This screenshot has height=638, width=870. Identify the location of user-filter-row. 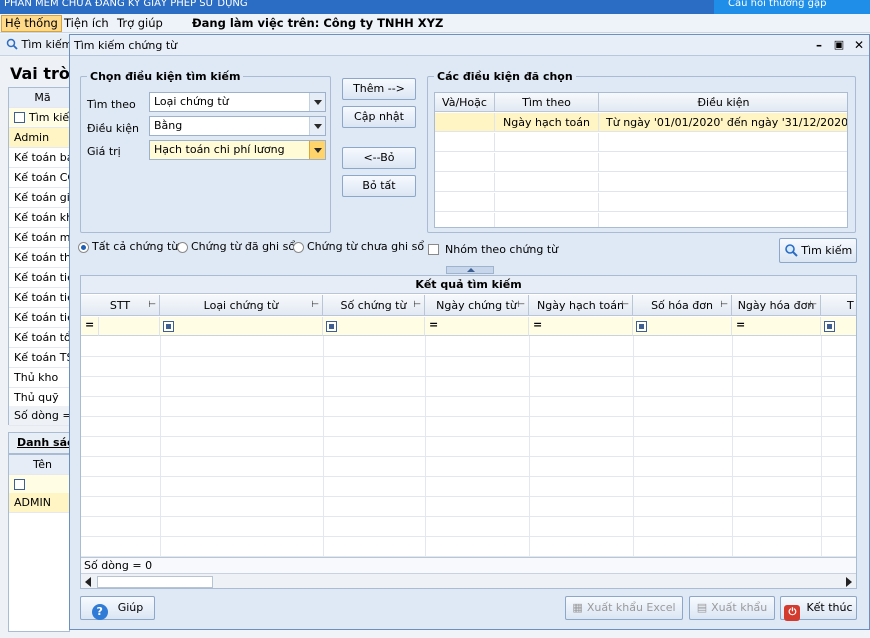
(39, 485).